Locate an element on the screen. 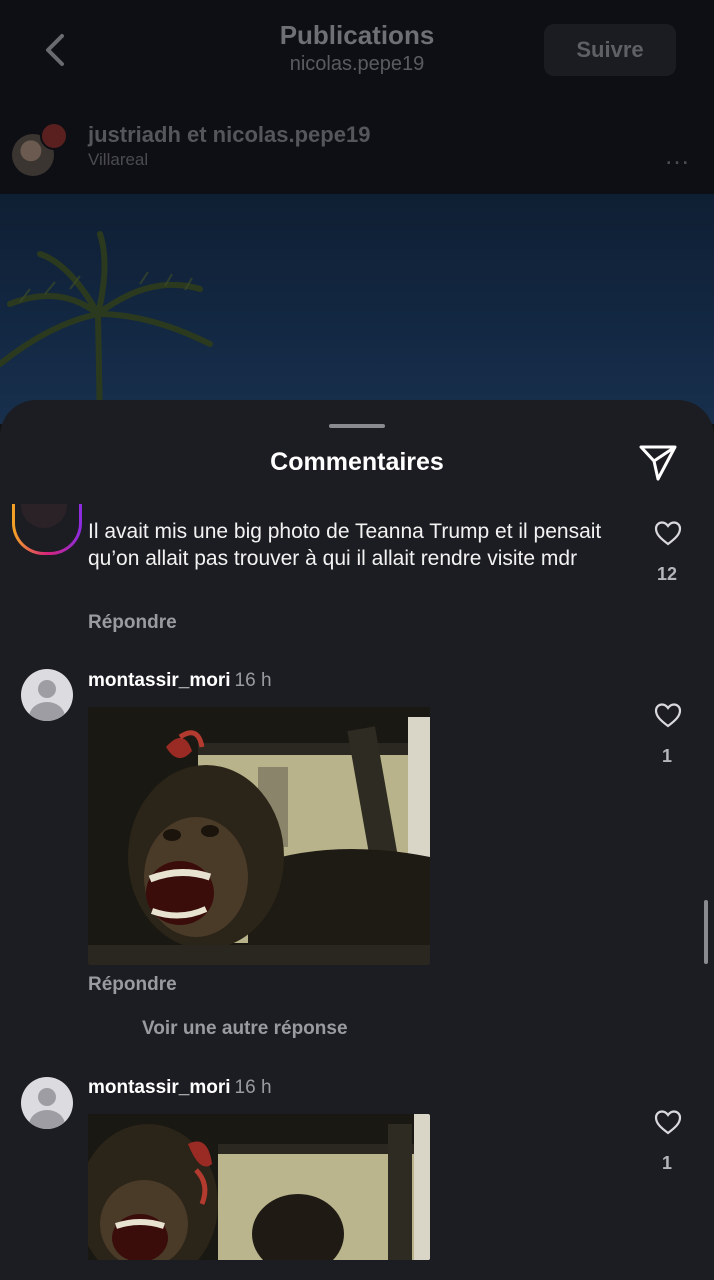  send-icon is located at coordinates (658, 463).